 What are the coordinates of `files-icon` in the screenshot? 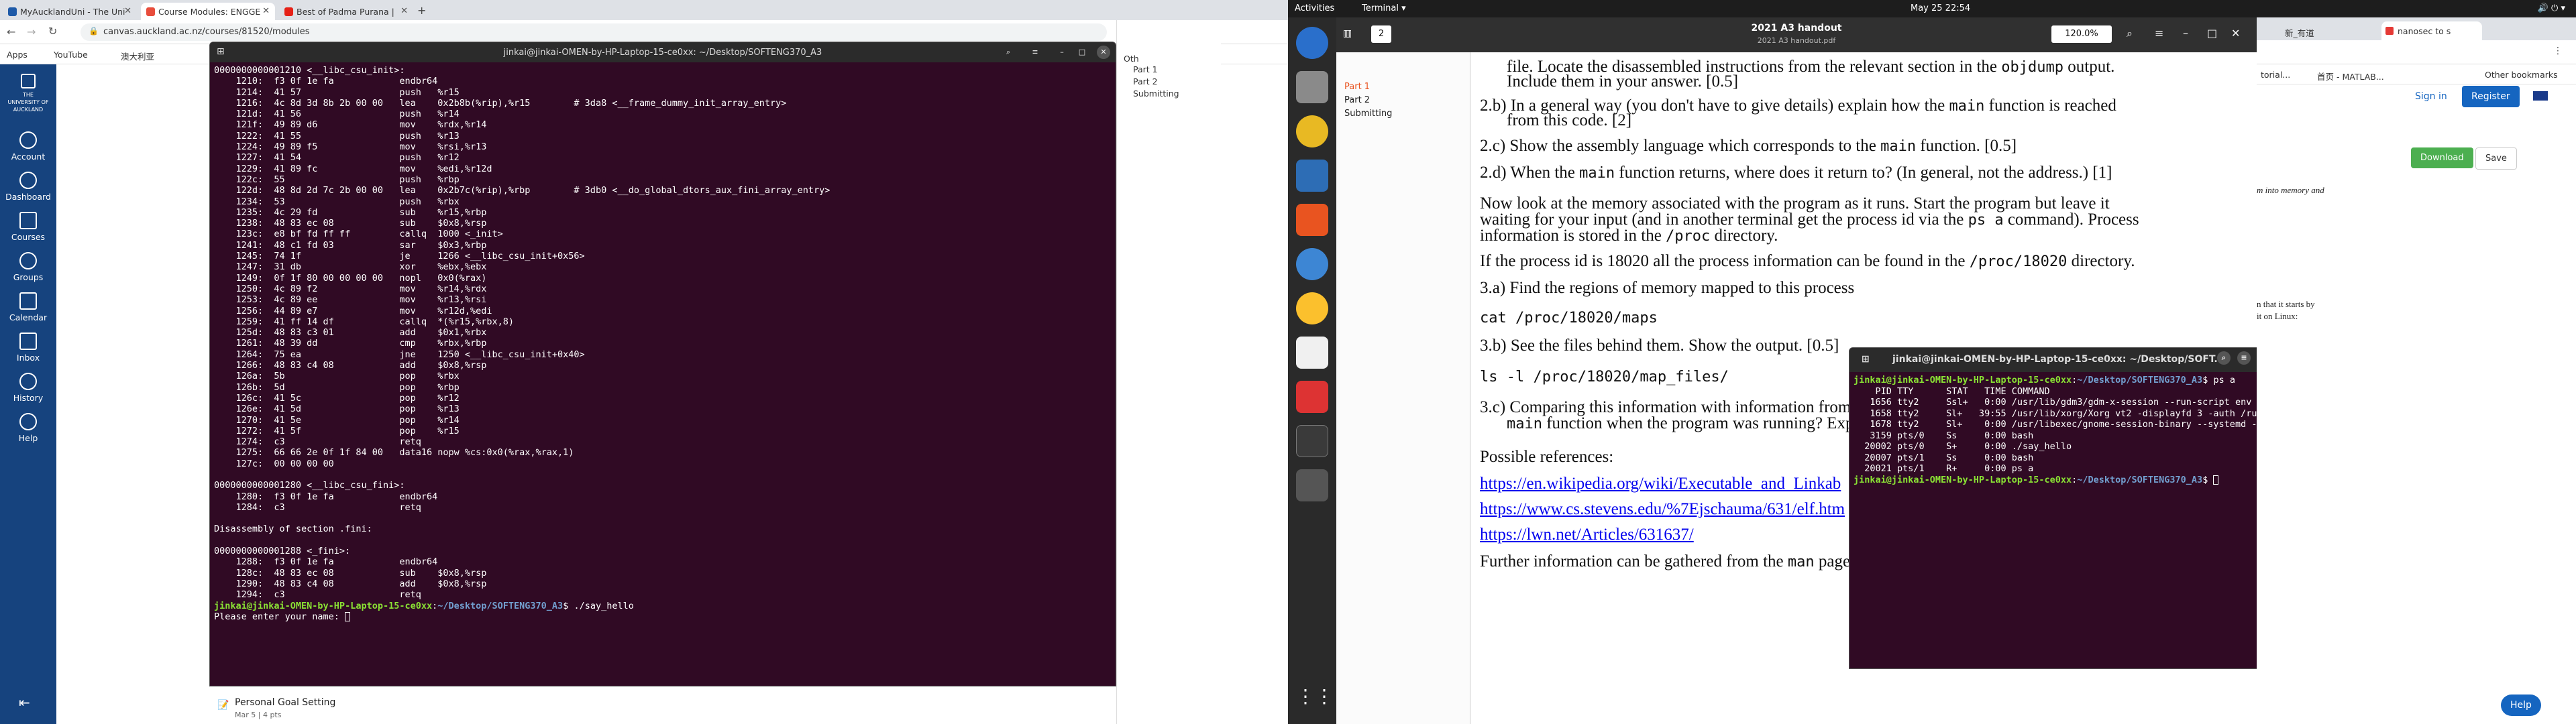 It's located at (1312, 87).